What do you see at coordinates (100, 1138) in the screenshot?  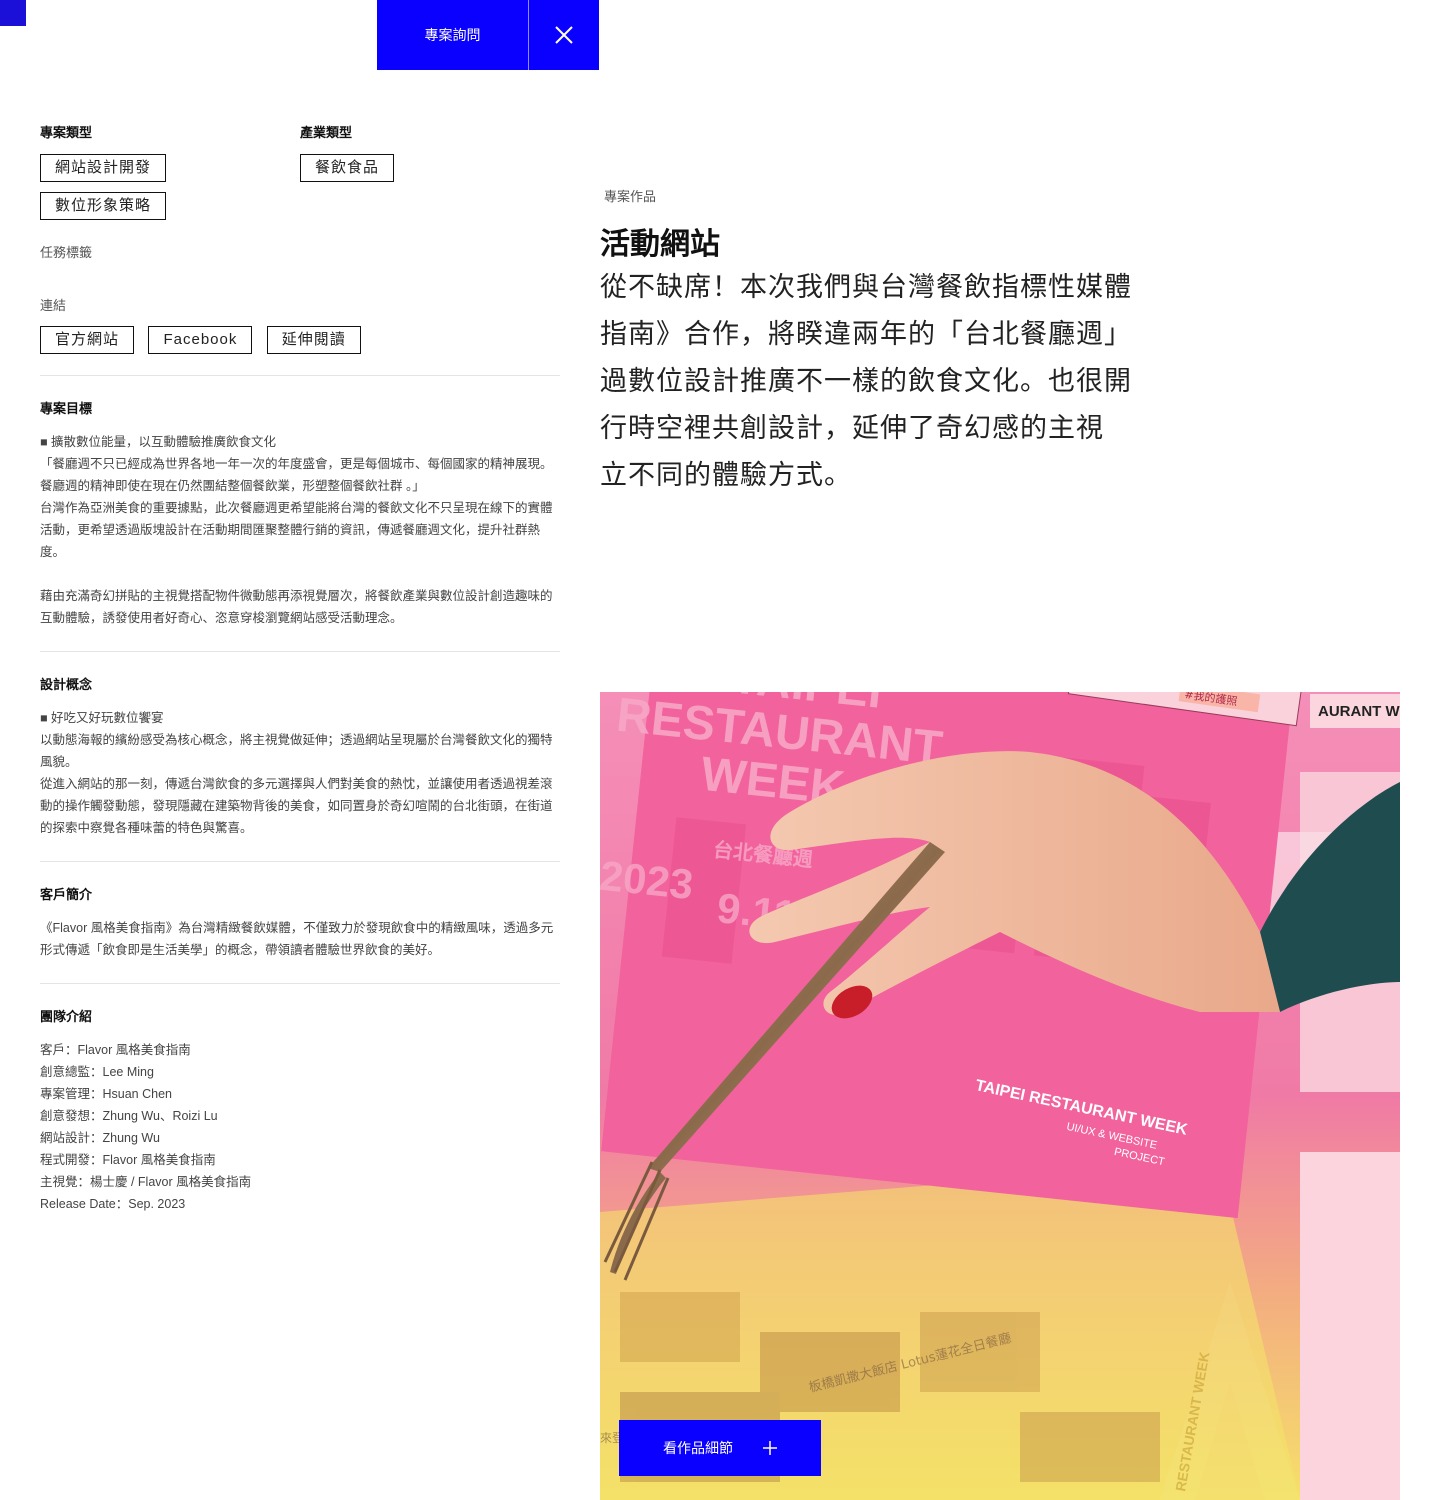 I see `team-line: 網站設計：Zhung Wu` at bounding box center [100, 1138].